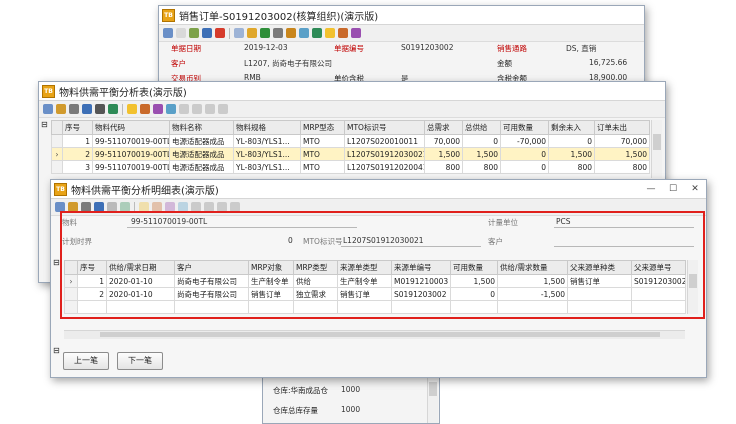  What do you see at coordinates (474, 267) in the screenshot?
I see `column-header: 可用数量` at bounding box center [474, 267].